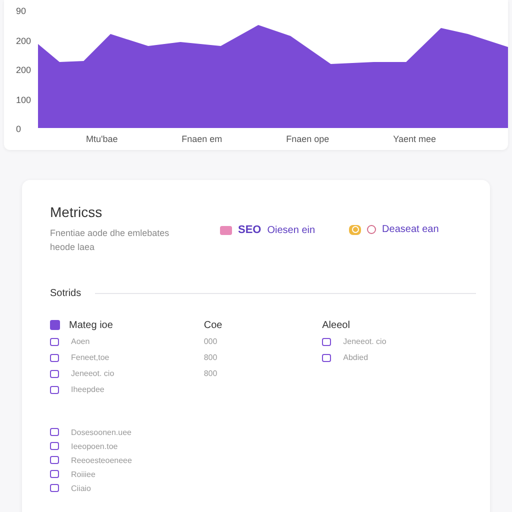 The width and height of the screenshot is (512, 512). Describe the element at coordinates (202, 139) in the screenshot. I see `axis-label: Fnaen em` at that location.